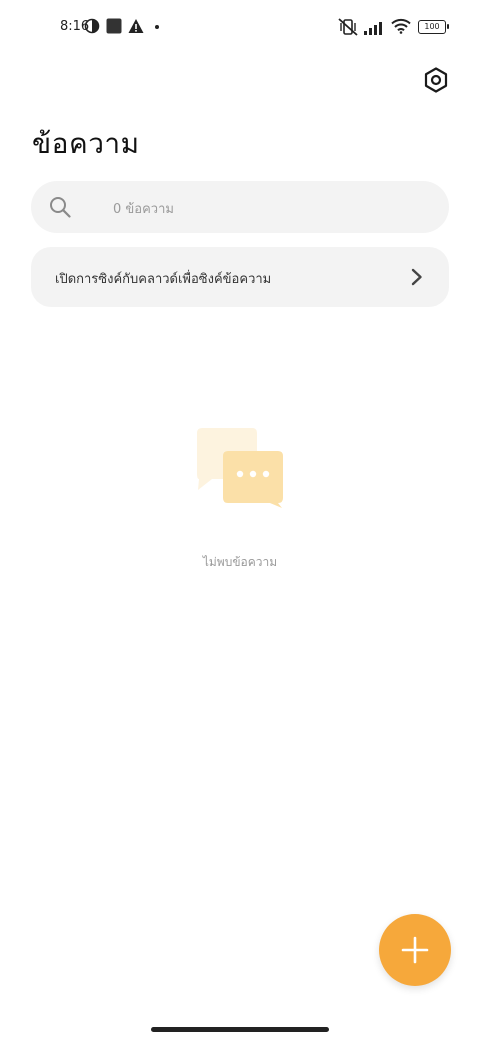 Image resolution: width=480 pixels, height=1040 pixels. I want to click on muted-vibrate-icon, so click(348, 29).